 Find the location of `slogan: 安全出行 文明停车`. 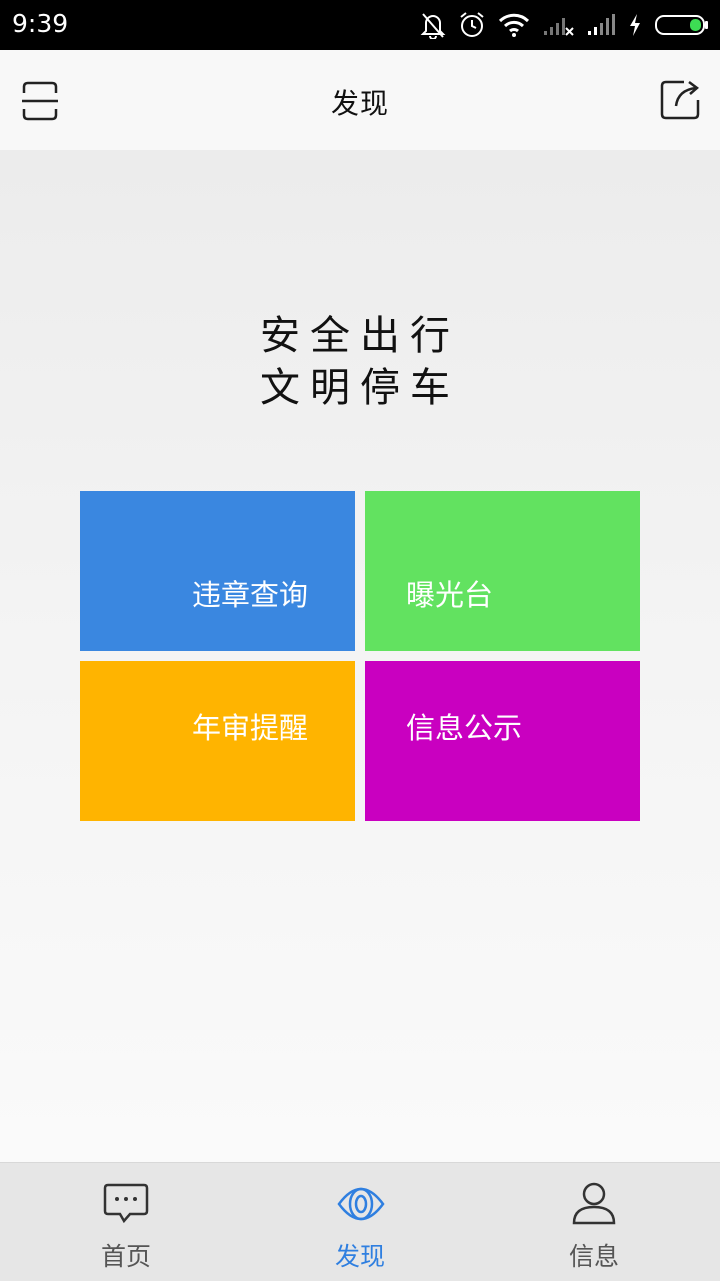

slogan: 安全出行 文明停车 is located at coordinates (360, 362).